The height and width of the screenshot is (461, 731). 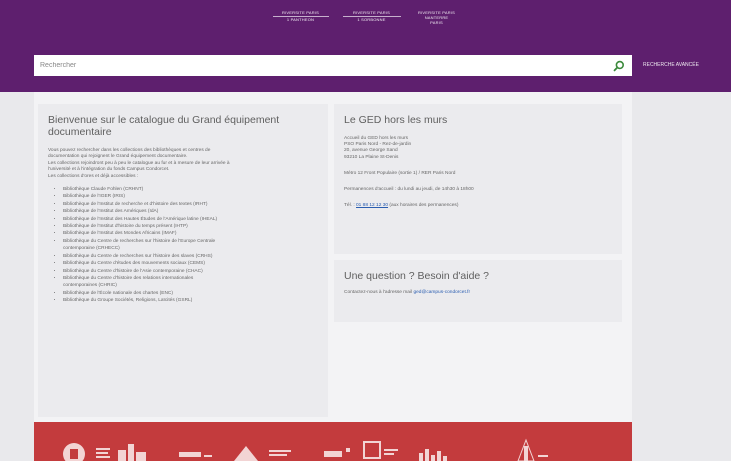 I want to click on advanced-search-link: RECHERCHE AVANCÉE, so click(x=671, y=65).